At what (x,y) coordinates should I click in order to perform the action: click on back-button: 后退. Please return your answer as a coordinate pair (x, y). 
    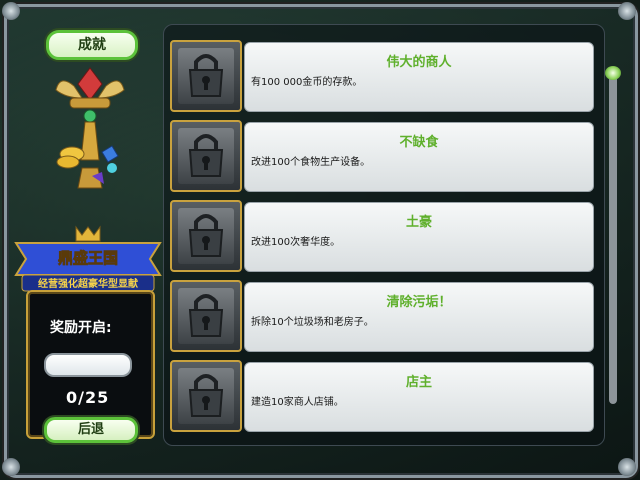
    Looking at the image, I should click on (91, 430).